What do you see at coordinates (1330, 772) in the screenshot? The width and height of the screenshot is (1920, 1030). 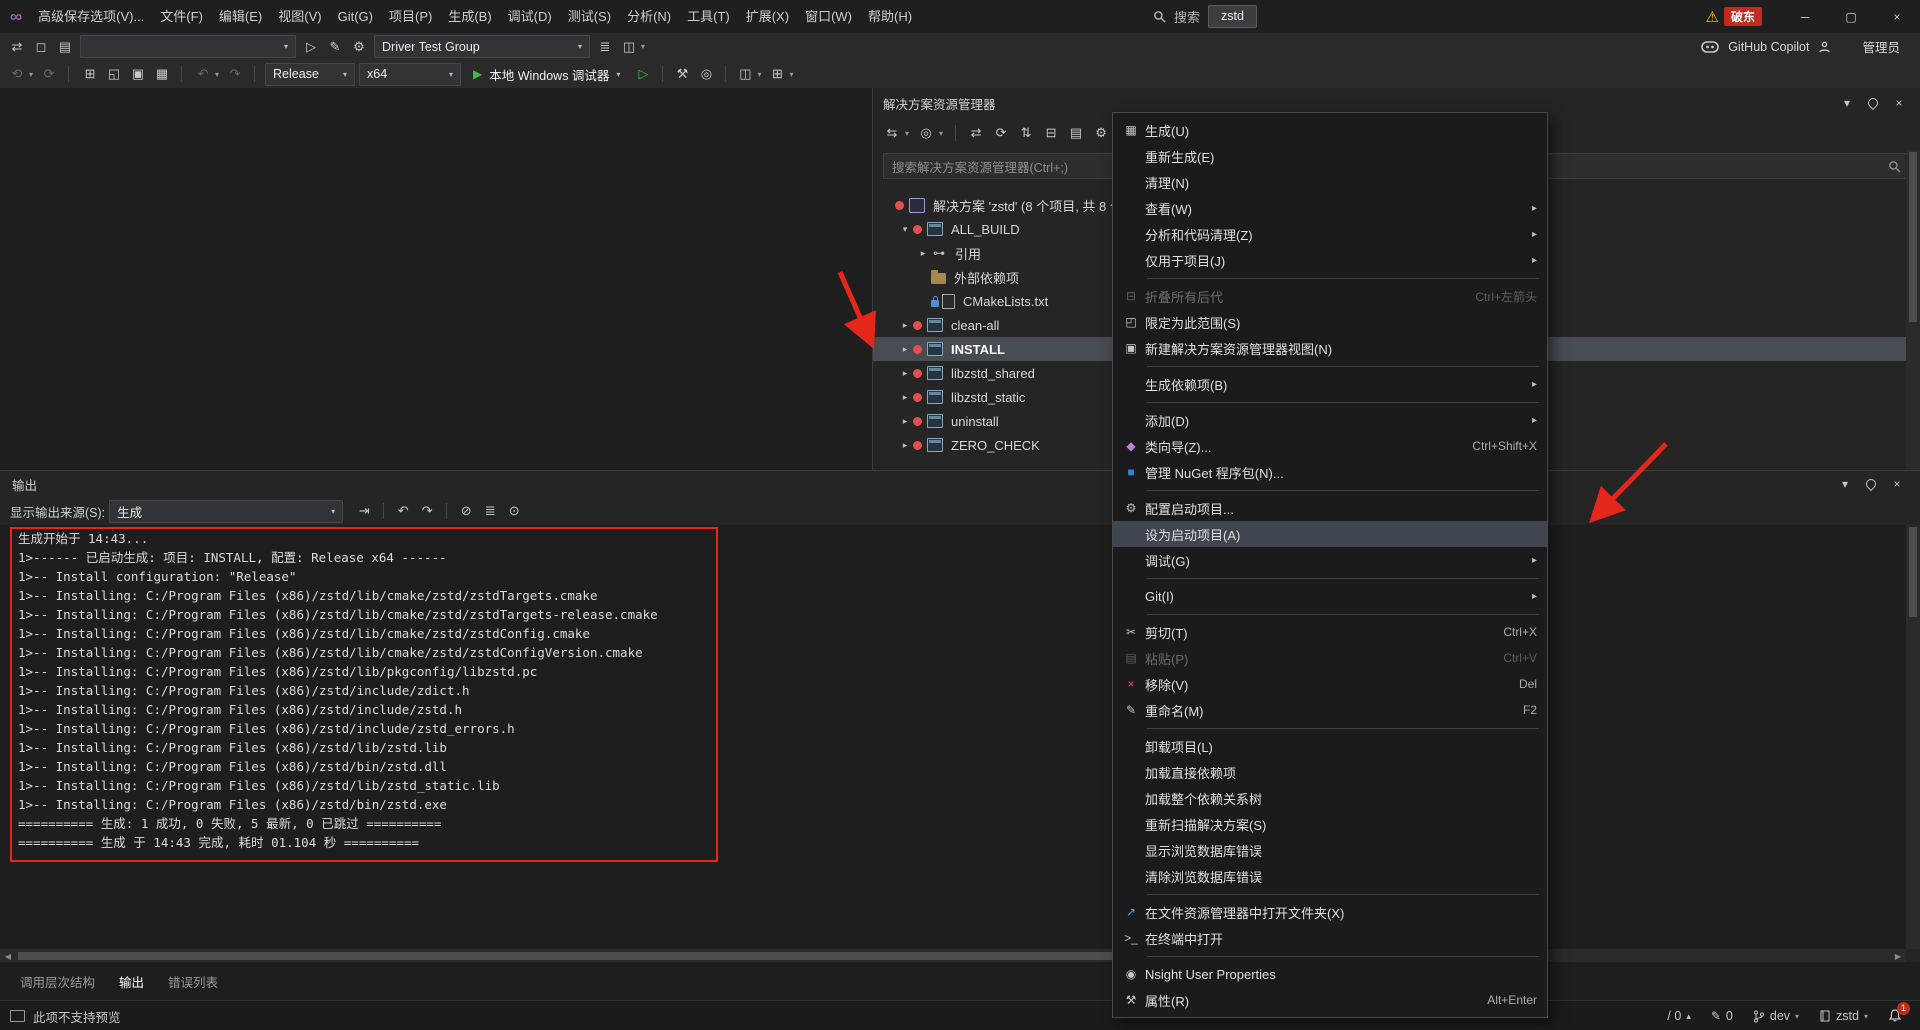 I see `context-menu-item: 加载直接依赖项` at bounding box center [1330, 772].